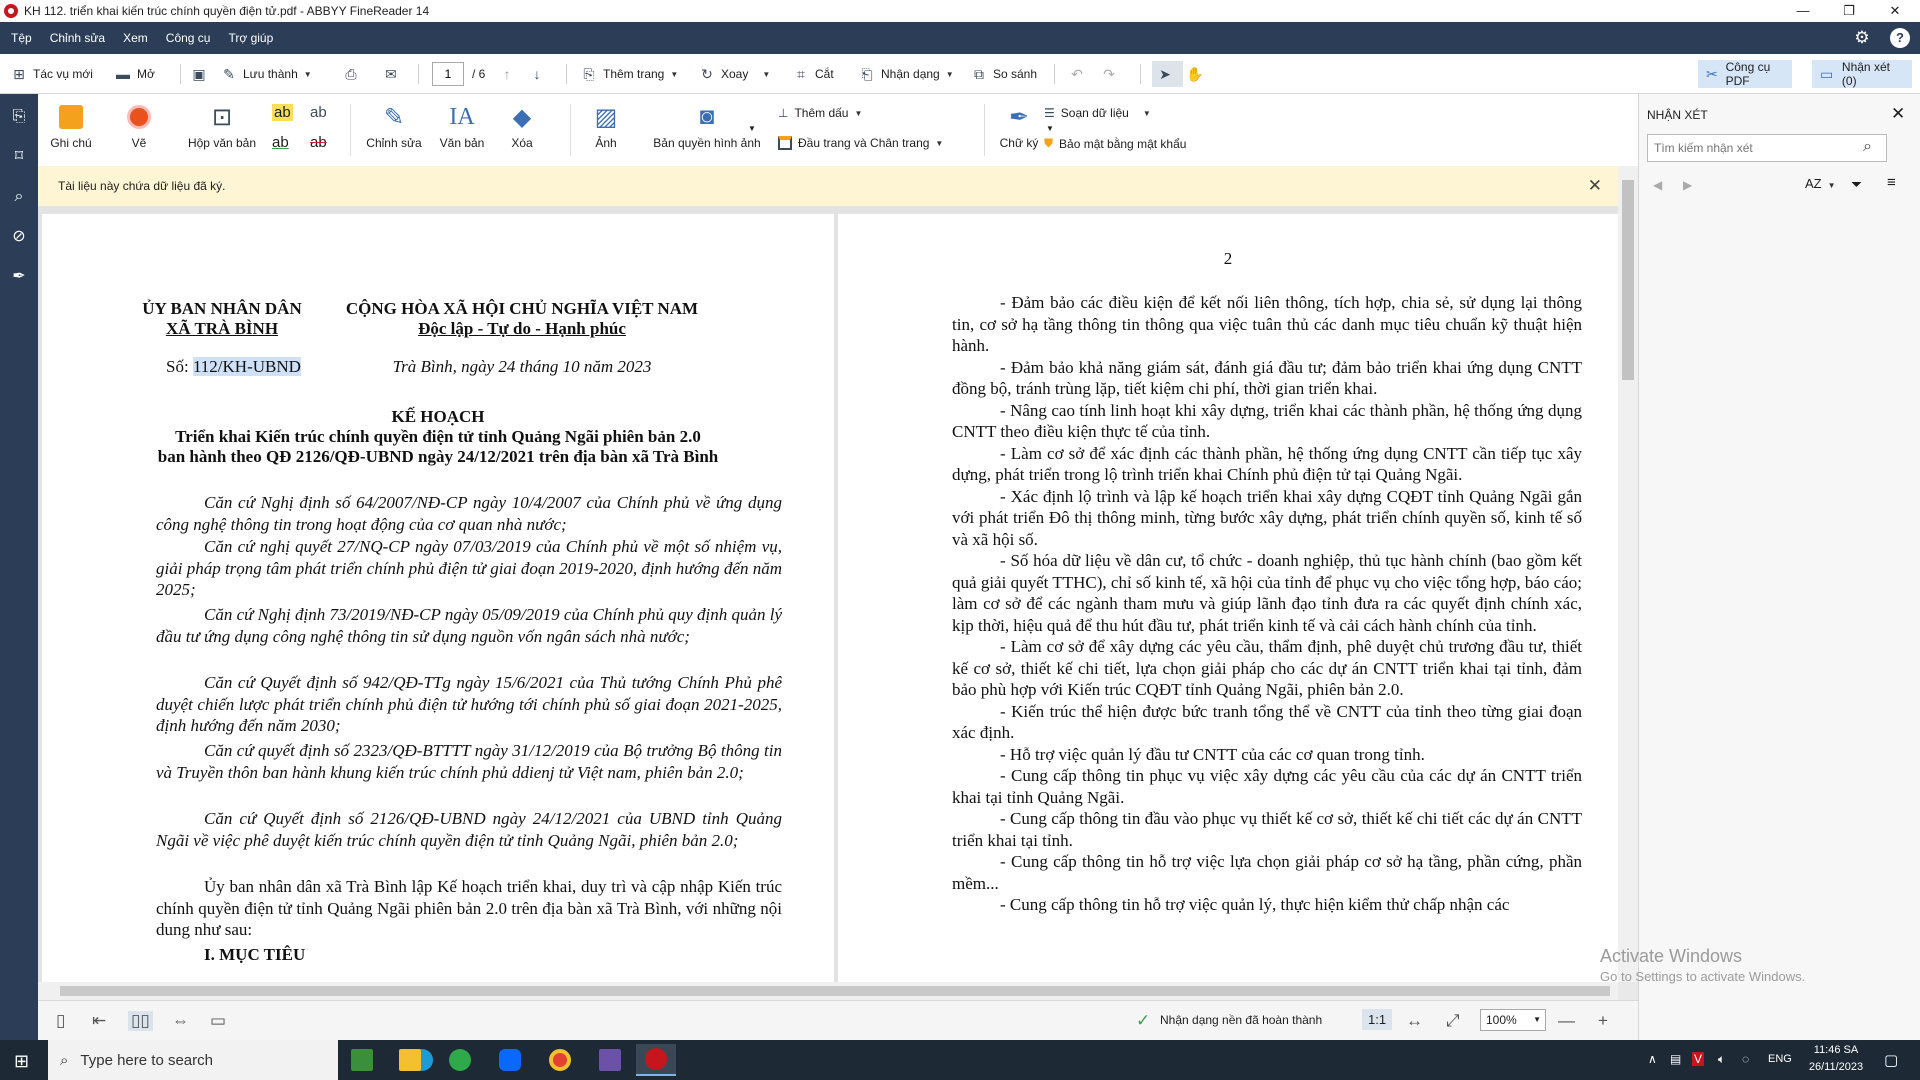  What do you see at coordinates (835, 991) in the screenshot?
I see `horizontal-scroll-thumb` at bounding box center [835, 991].